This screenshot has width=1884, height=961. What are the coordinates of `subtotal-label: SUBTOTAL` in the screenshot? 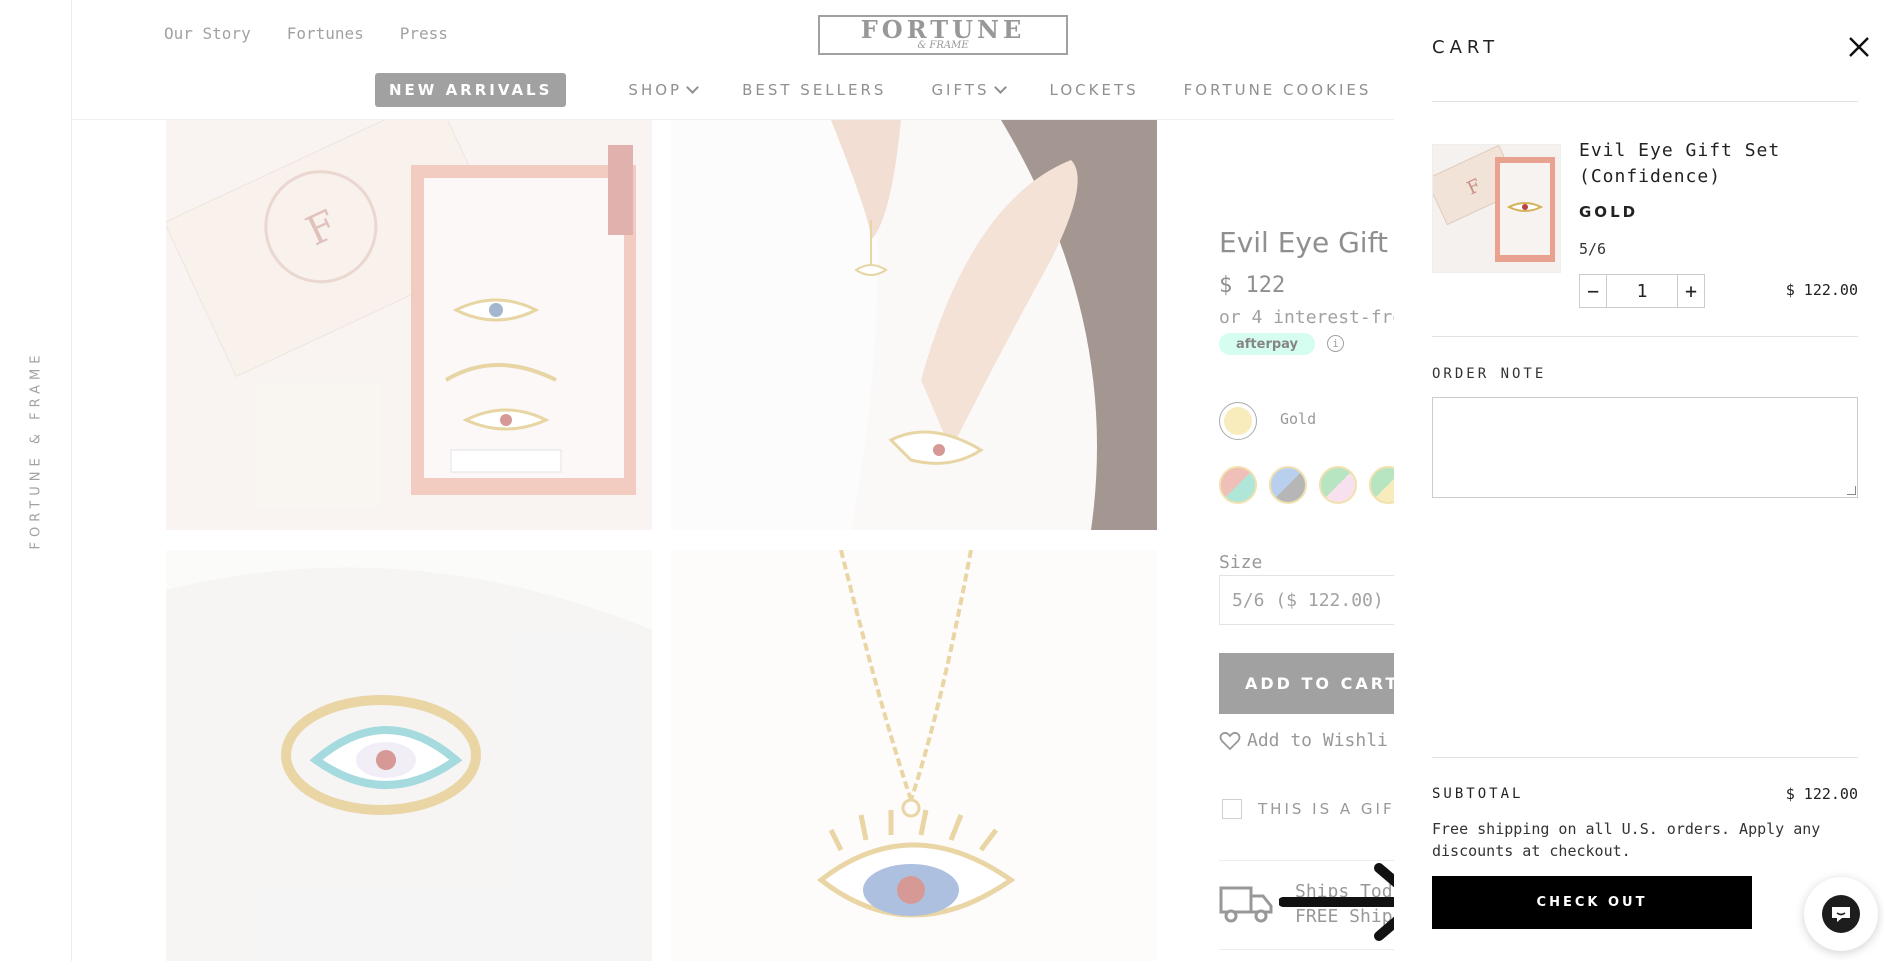 It's located at (1478, 794).